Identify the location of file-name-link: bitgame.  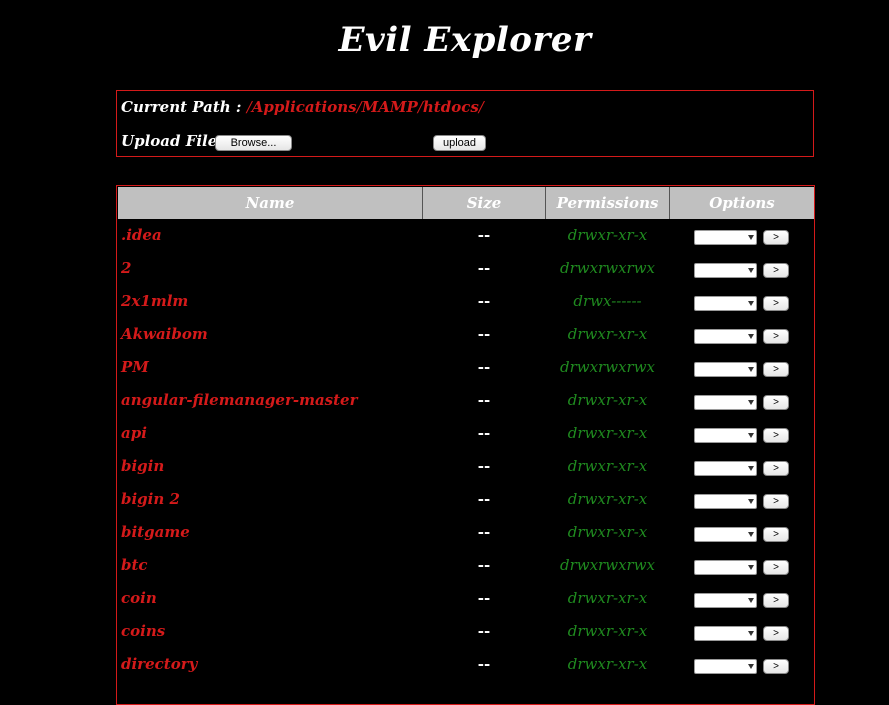
(155, 532).